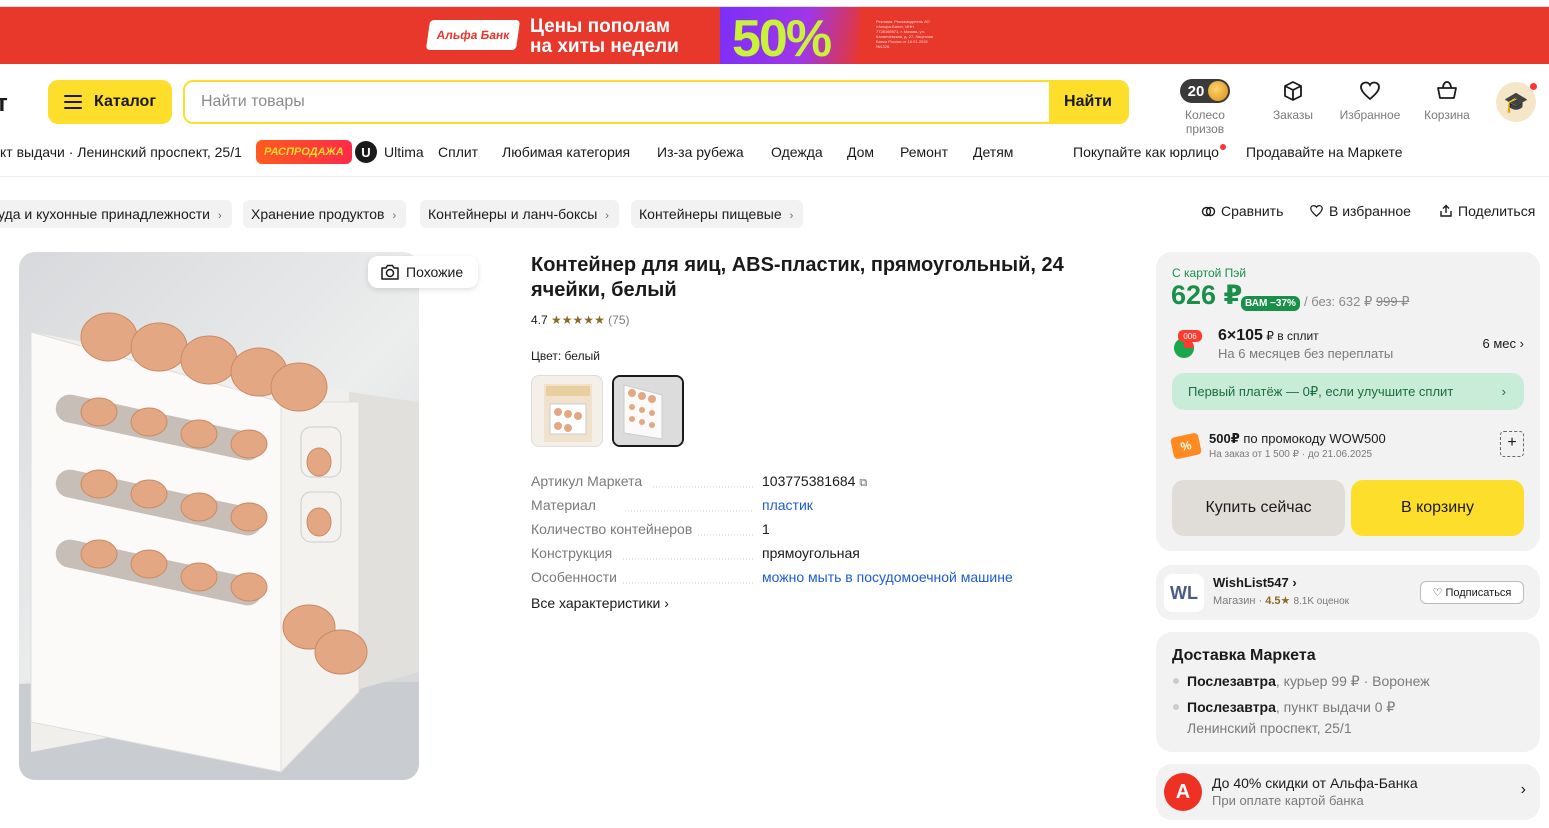 The height and width of the screenshot is (828, 1549). What do you see at coordinates (814, 481) in the screenshot?
I see `spec-value: 103775381684 ⧉` at bounding box center [814, 481].